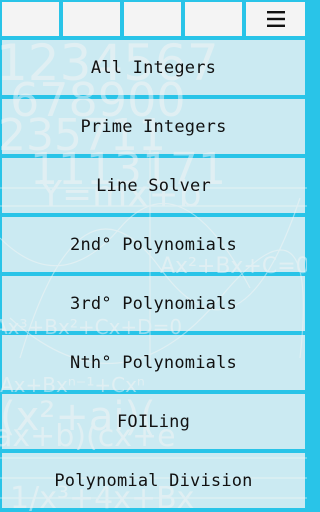  I want to click on menu-item-label: 2nd° Polynomials, so click(153, 244).